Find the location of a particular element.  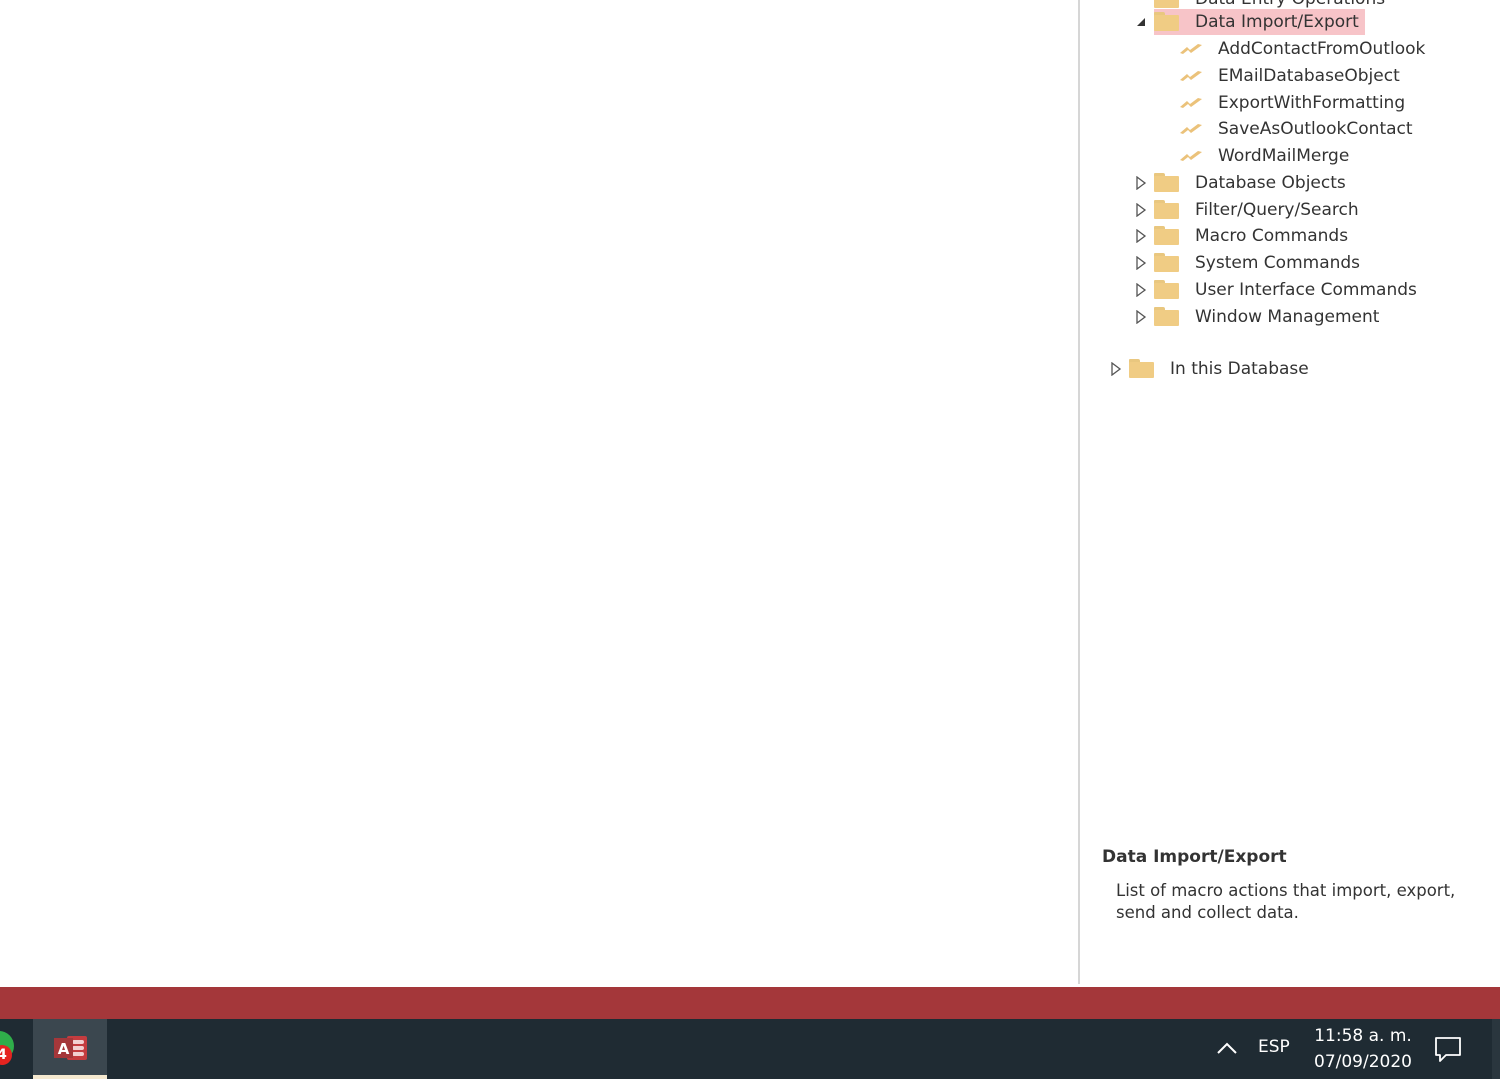

tree-folder-item: System Commands is located at coordinates (1250, 263).